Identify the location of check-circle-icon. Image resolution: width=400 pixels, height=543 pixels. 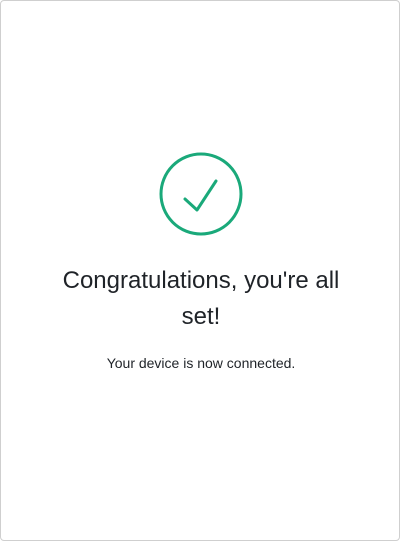
(201, 194).